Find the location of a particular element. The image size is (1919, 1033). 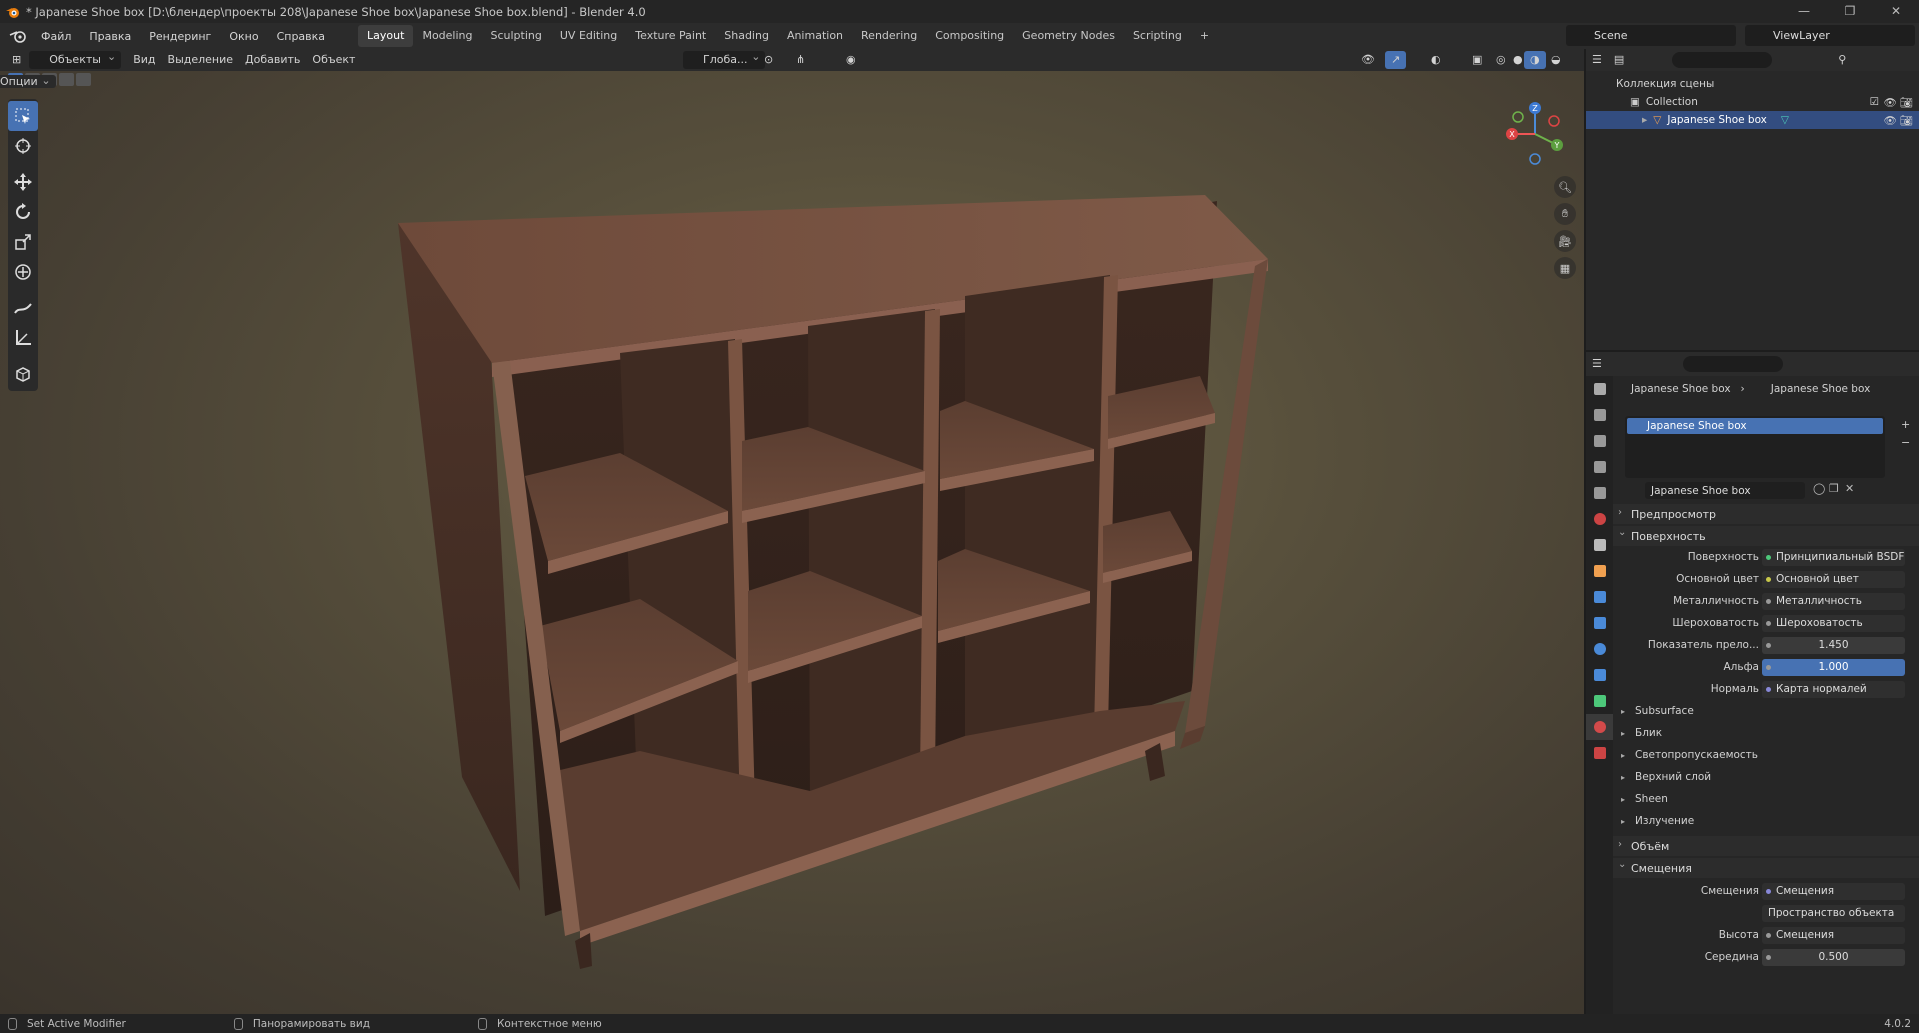

menu-add: Добавить is located at coordinates (272, 60).